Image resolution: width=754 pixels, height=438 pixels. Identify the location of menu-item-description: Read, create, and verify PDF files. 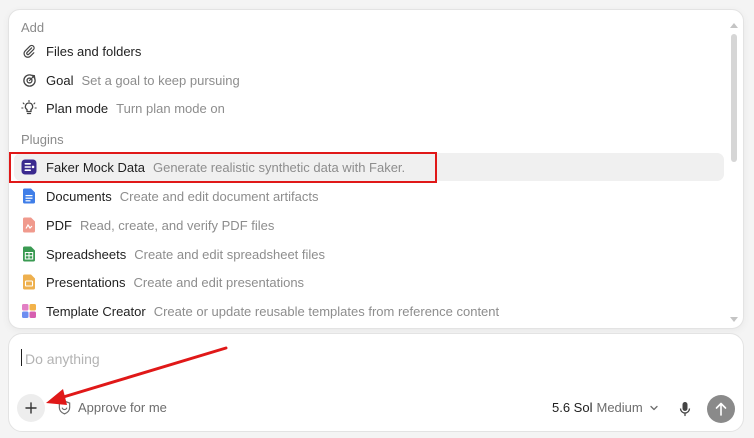
(177, 225).